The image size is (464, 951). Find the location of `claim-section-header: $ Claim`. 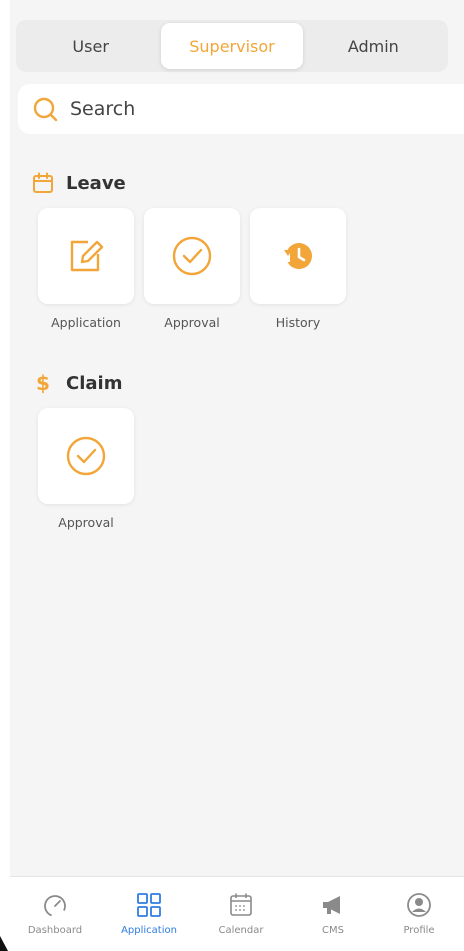

claim-section-header: $ Claim is located at coordinates (77, 383).